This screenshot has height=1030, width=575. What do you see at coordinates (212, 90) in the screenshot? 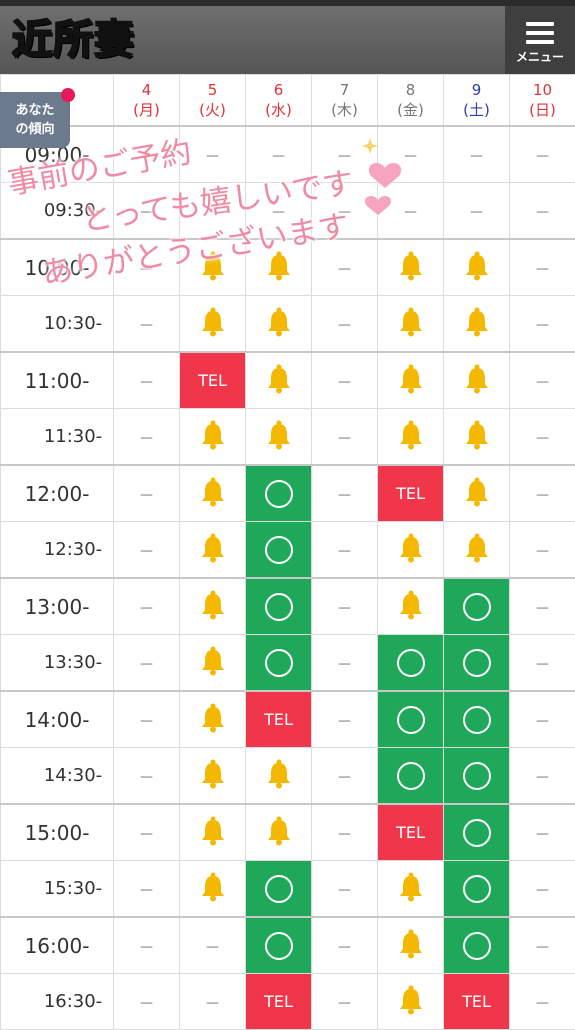
I see `day-number: 5` at bounding box center [212, 90].